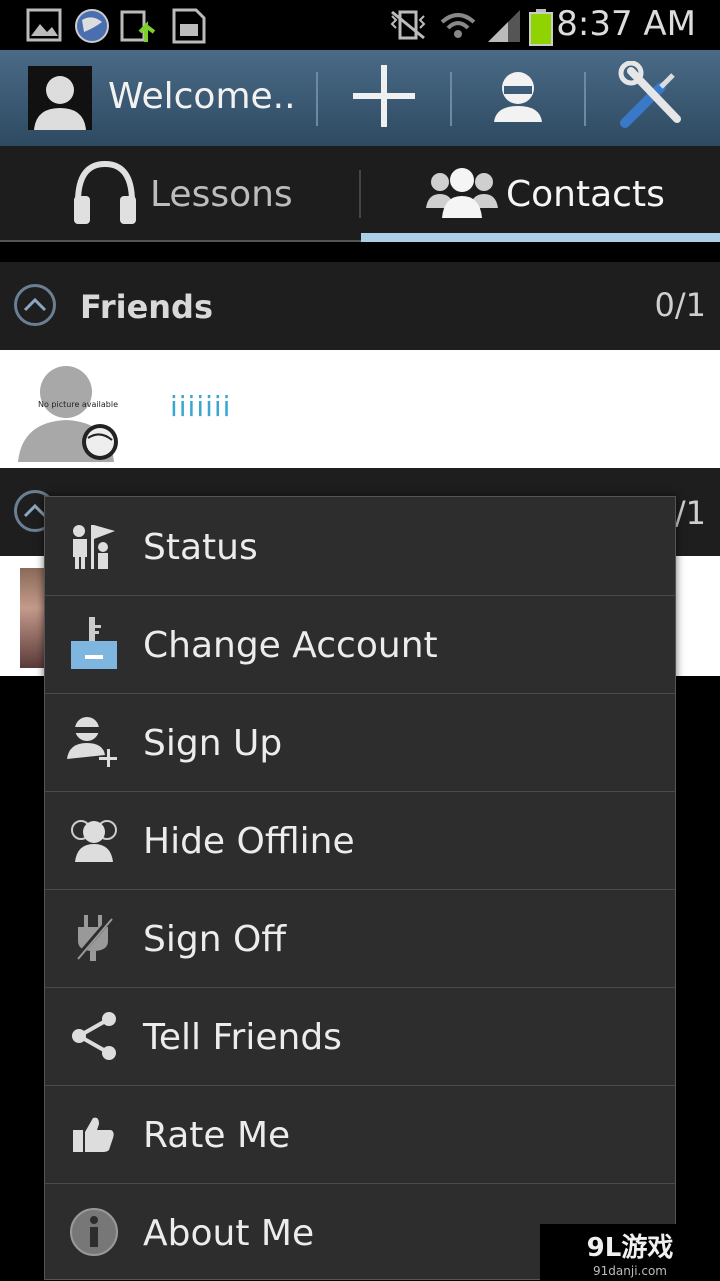 The height and width of the screenshot is (1281, 720). Describe the element at coordinates (94, 1134) in the screenshot. I see `thumbs-up-icon` at that location.